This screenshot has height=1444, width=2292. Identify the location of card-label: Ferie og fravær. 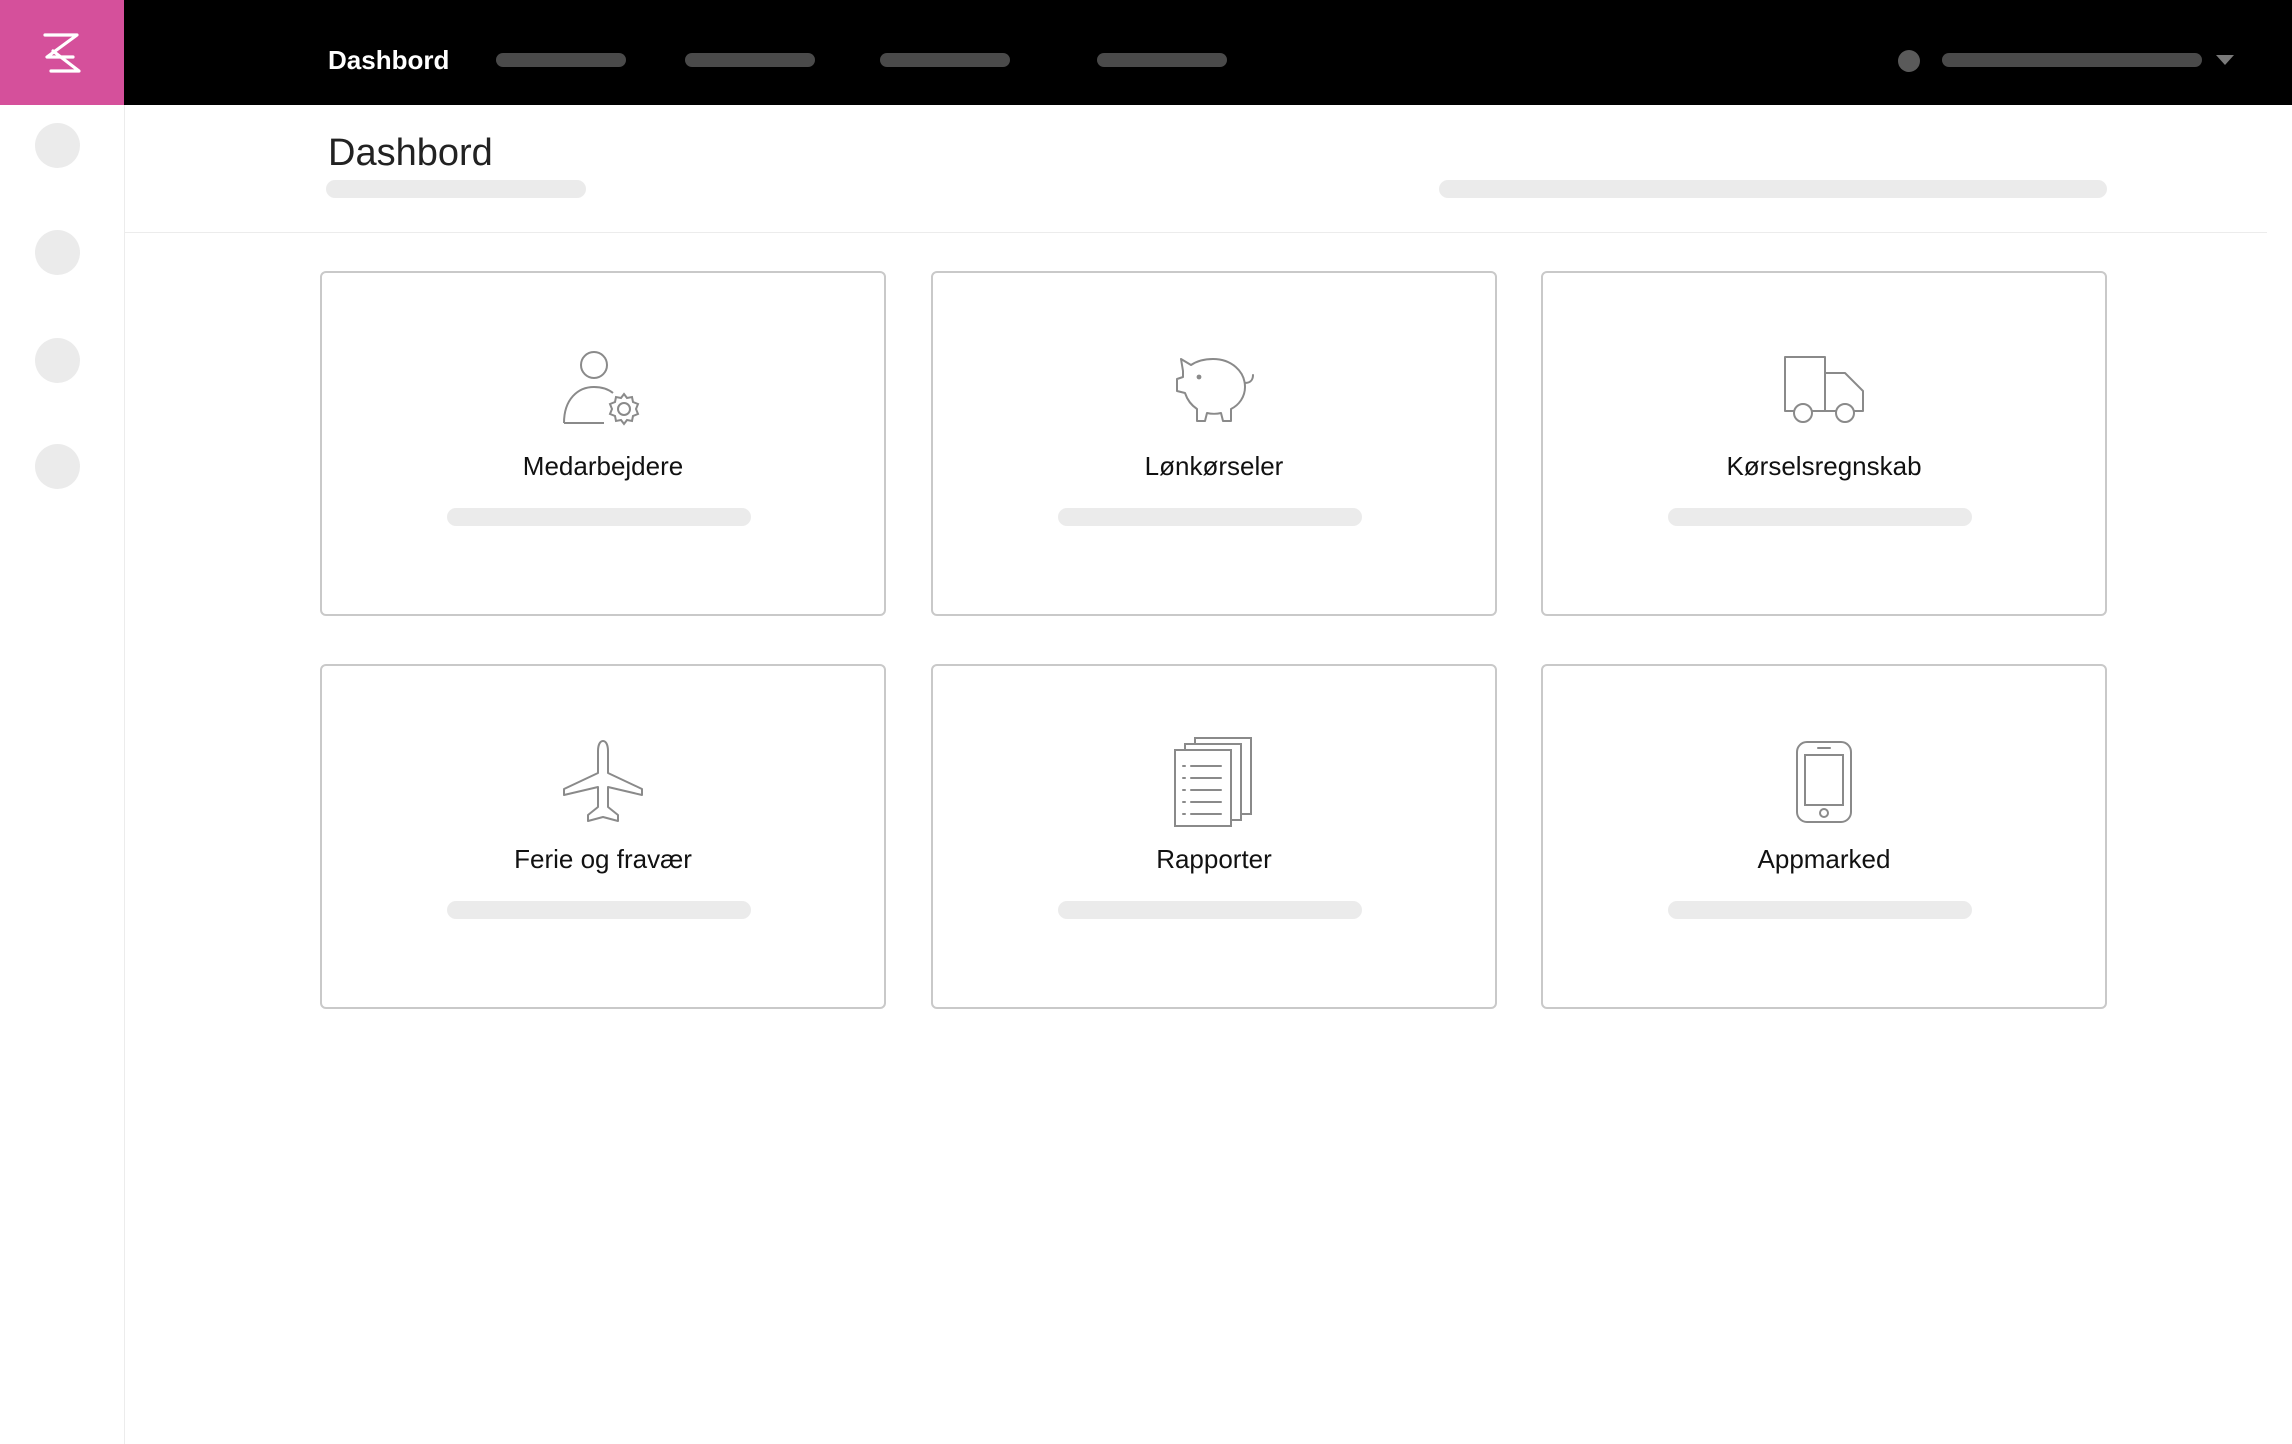
(603, 859).